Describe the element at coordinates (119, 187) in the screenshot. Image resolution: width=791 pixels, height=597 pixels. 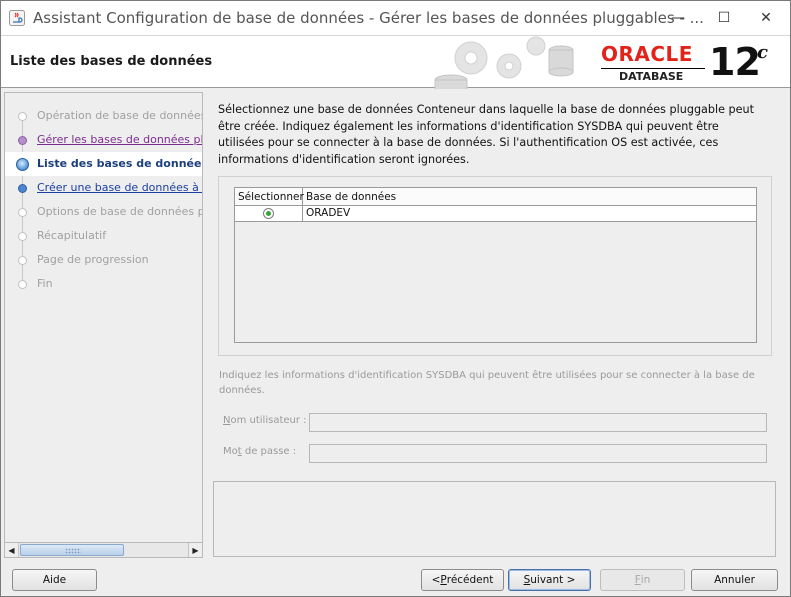
I see `step-label: Créer une base de données à la conteneur` at that location.